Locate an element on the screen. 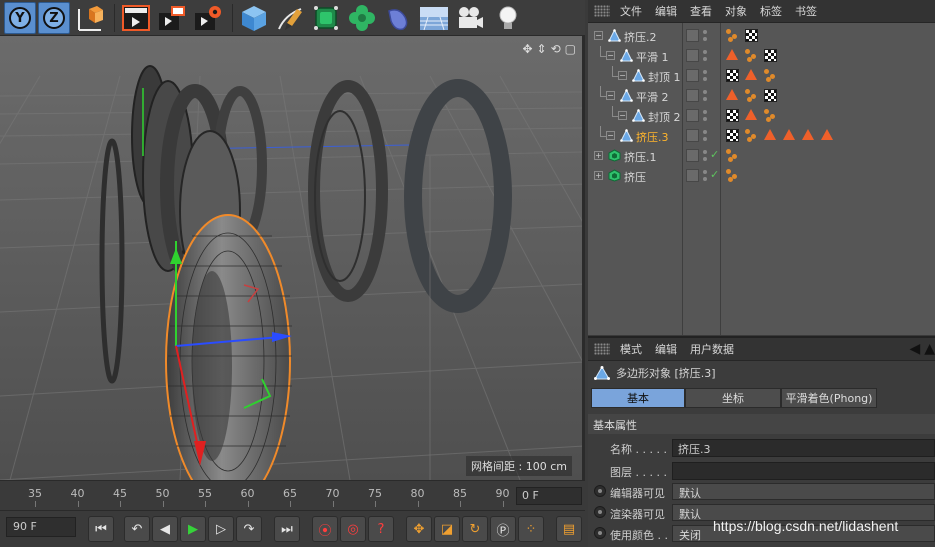  position-key-button: ✥ is located at coordinates (419, 529).